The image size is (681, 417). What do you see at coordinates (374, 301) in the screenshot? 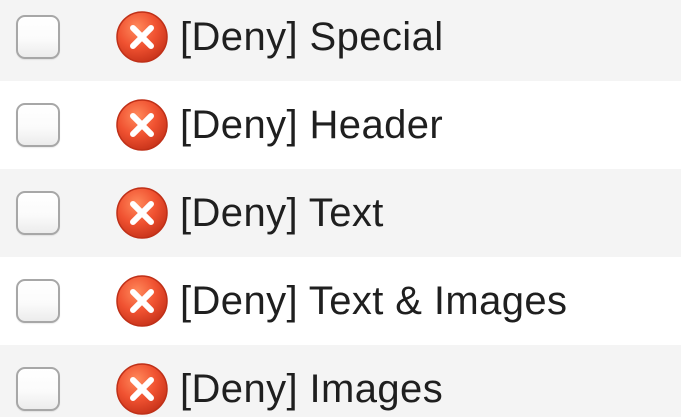
I see `item-label: [Deny] Text & Images` at bounding box center [374, 301].